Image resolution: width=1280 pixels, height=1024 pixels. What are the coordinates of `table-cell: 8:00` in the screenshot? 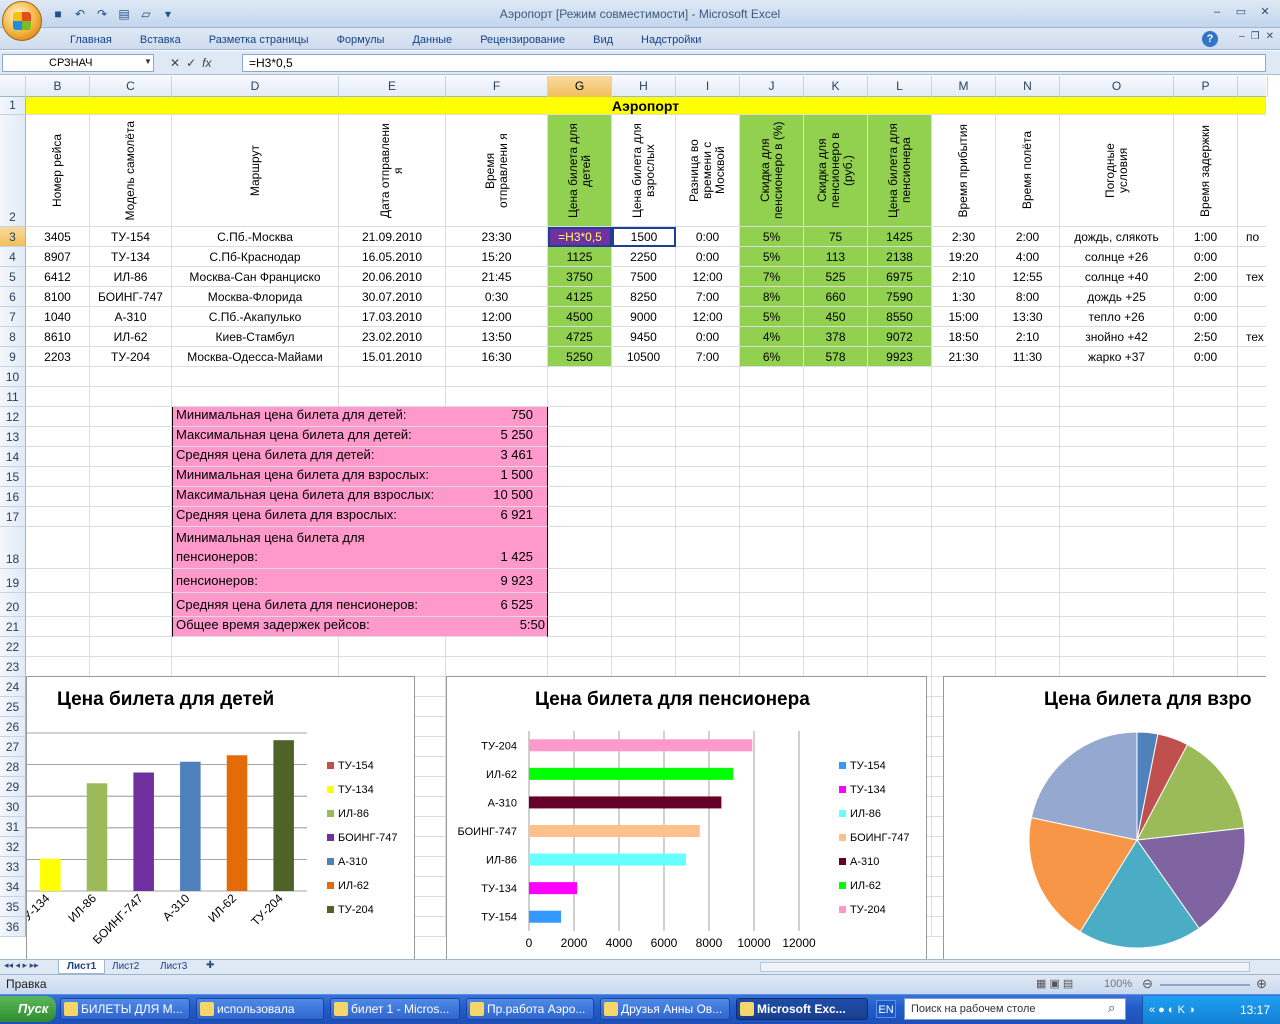 It's located at (1028, 297).